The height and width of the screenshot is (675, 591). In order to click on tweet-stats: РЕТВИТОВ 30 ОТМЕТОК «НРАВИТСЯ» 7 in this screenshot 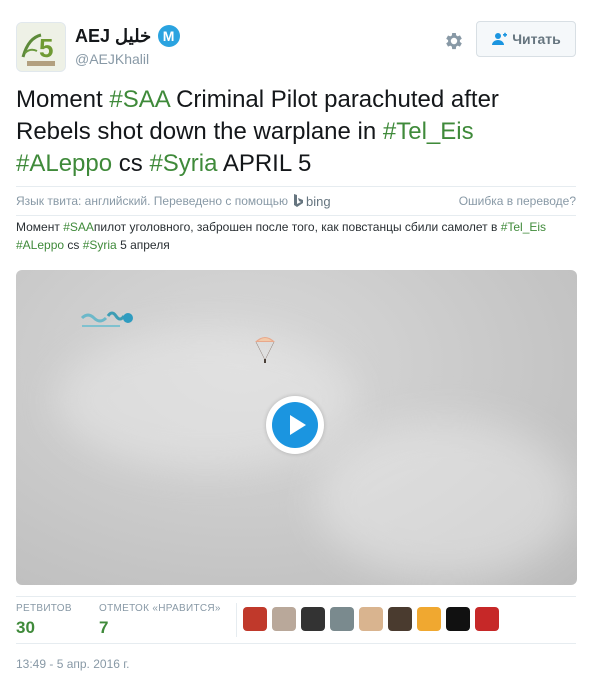, I will do `click(296, 620)`.